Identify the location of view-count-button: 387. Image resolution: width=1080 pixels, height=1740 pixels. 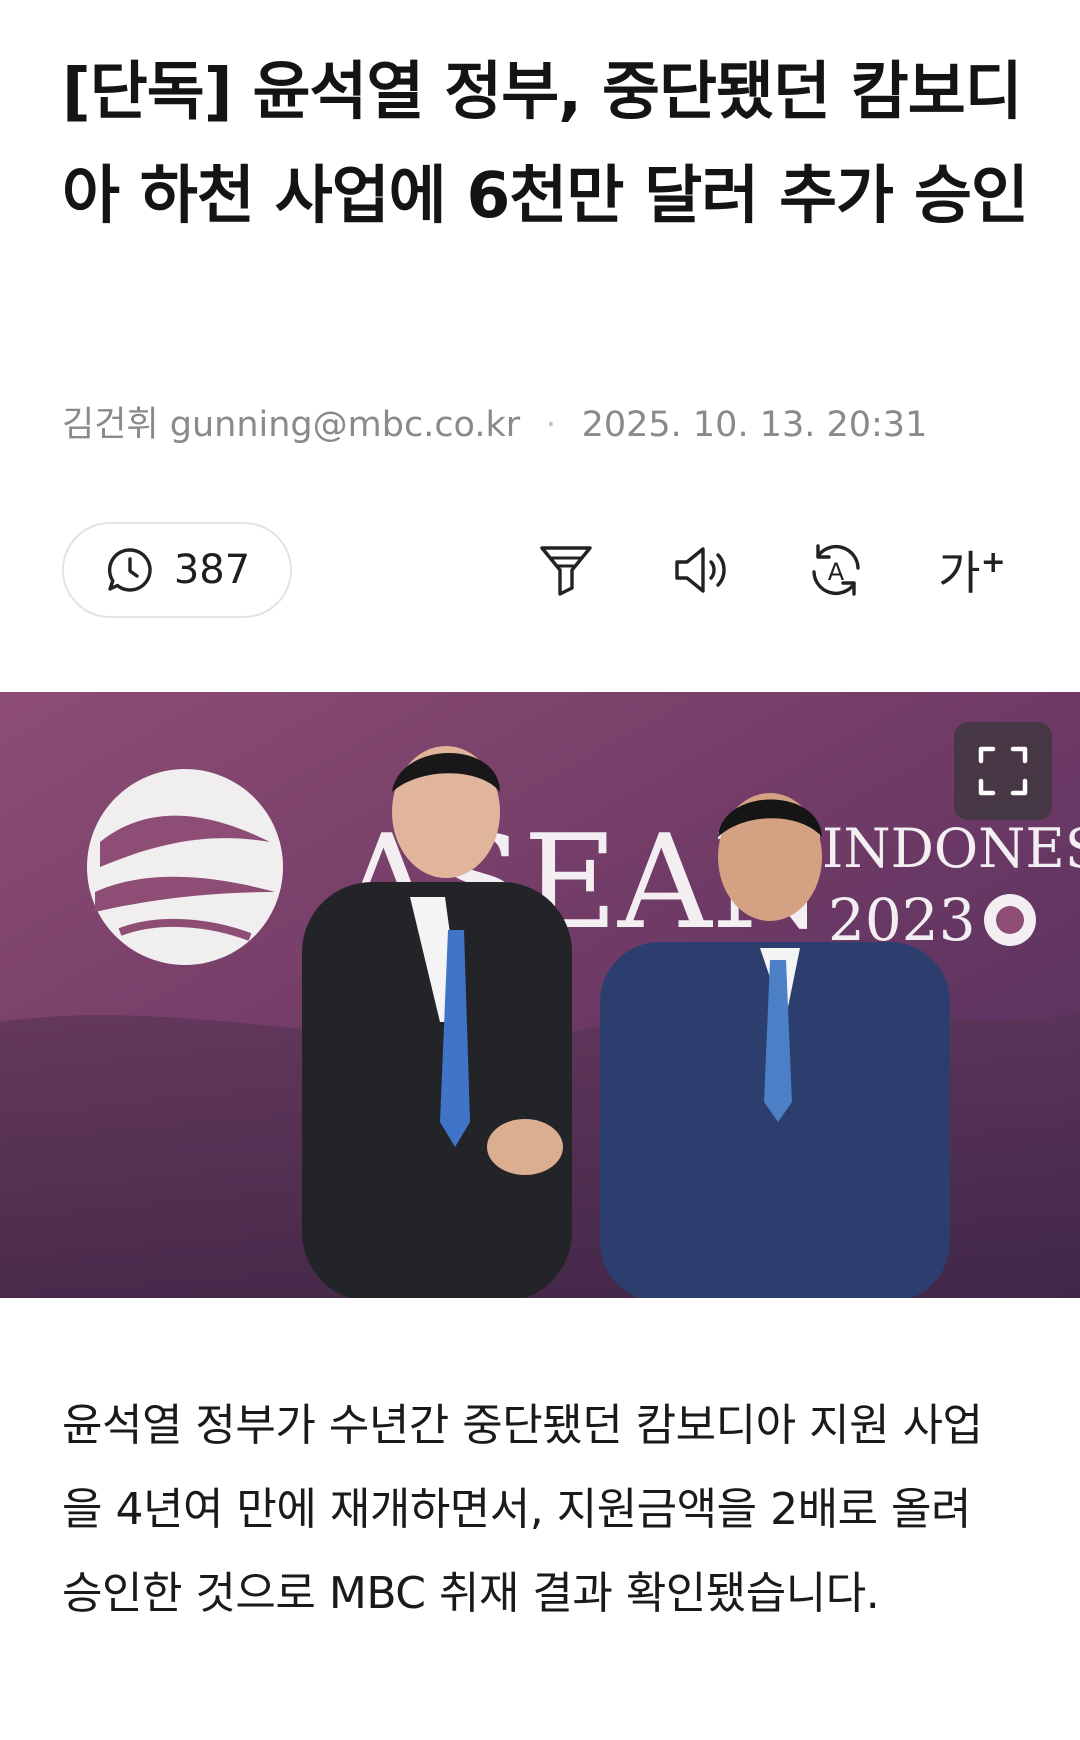
(177, 570).